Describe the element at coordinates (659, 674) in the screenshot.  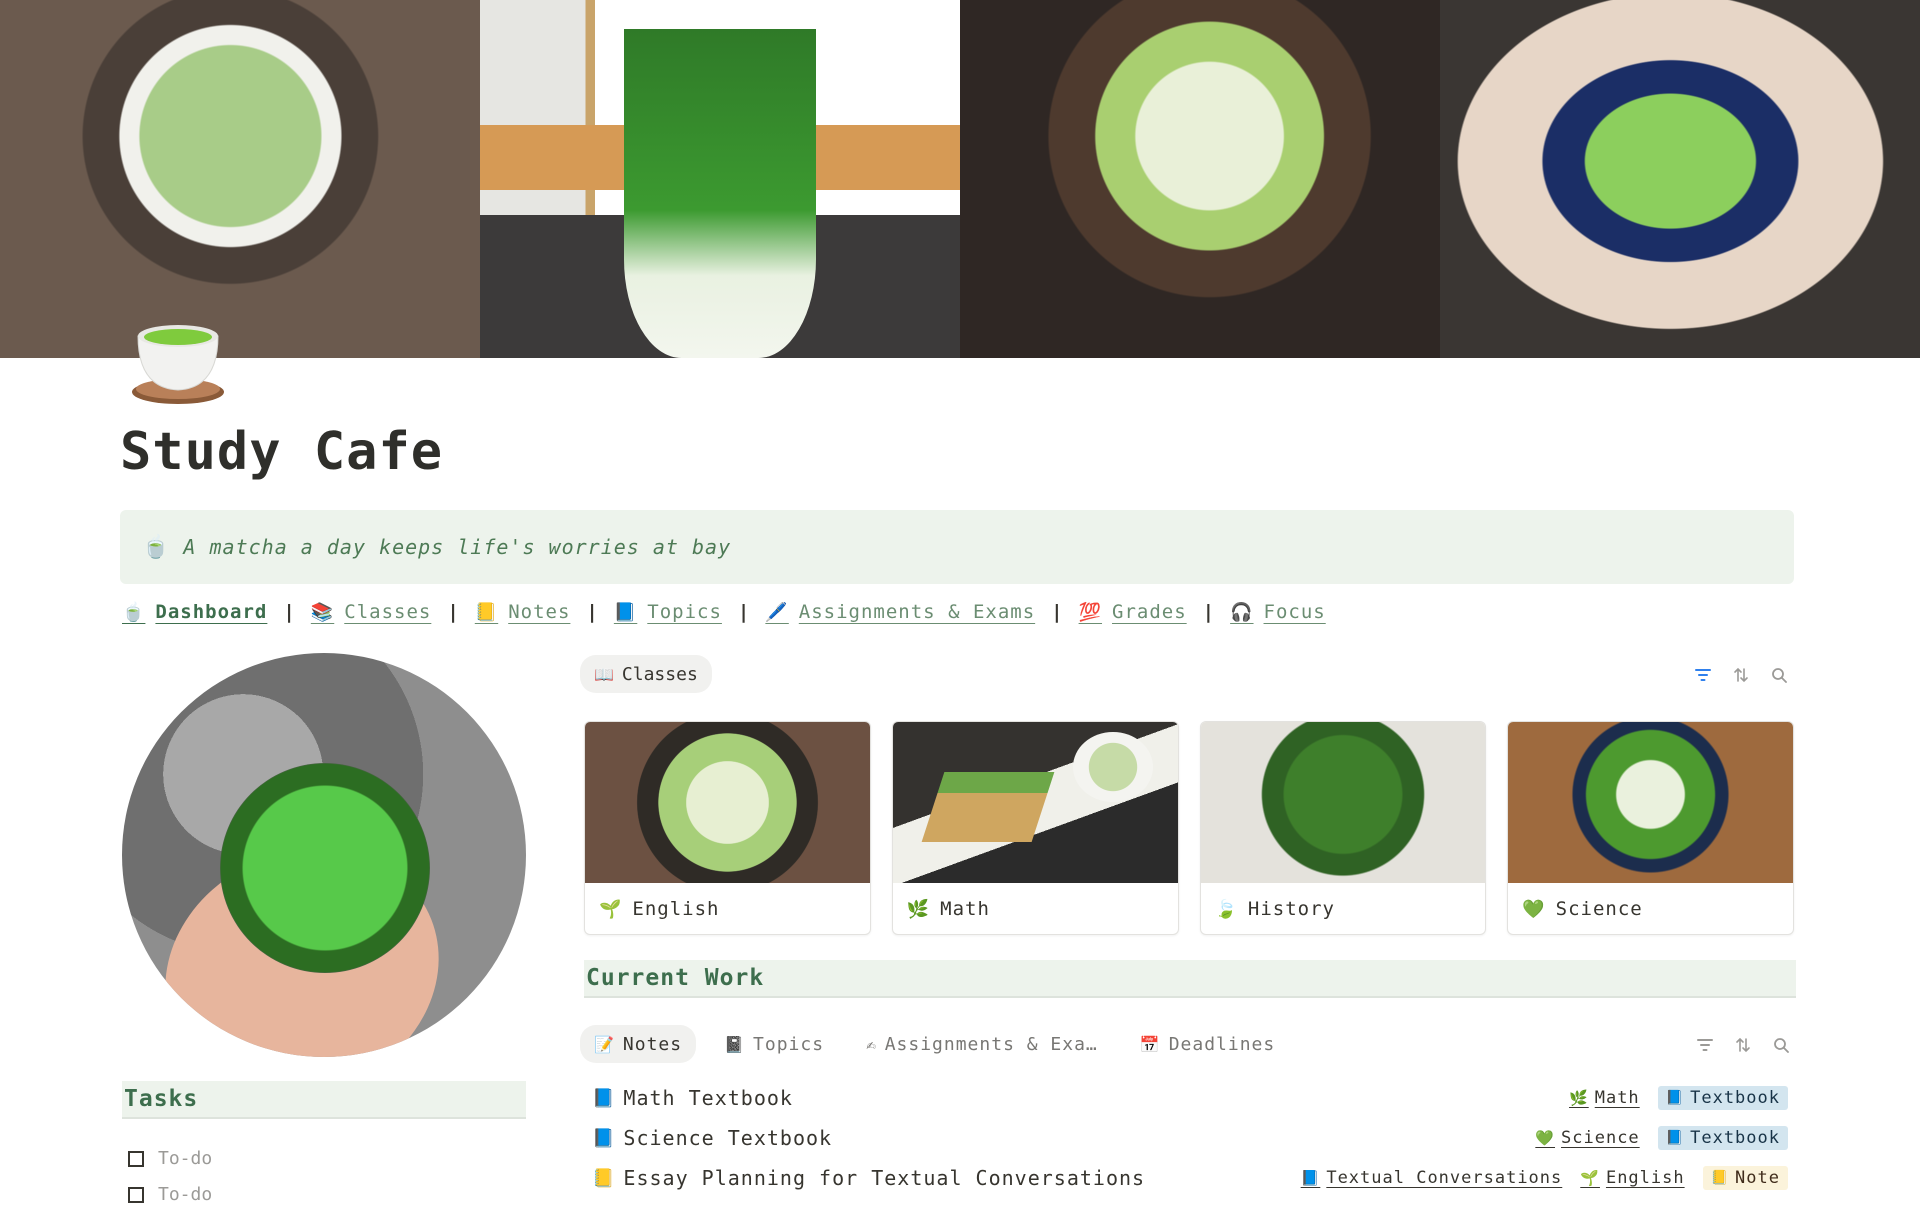
I see `classes-view-label: Classes` at that location.